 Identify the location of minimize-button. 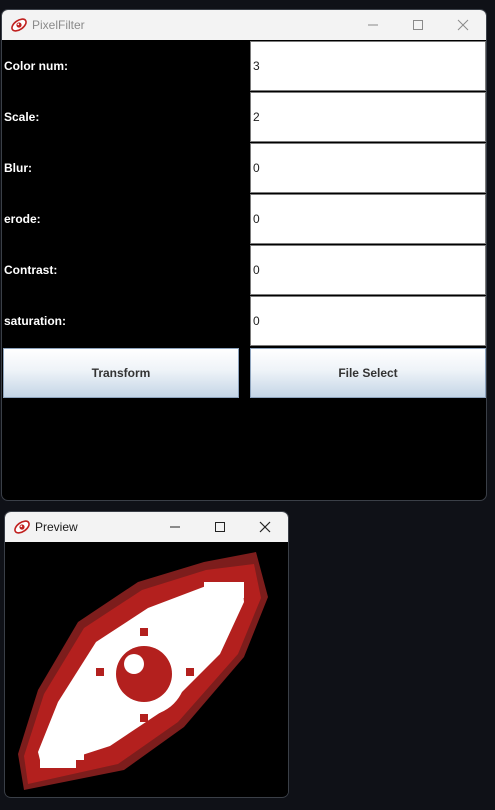
(373, 25).